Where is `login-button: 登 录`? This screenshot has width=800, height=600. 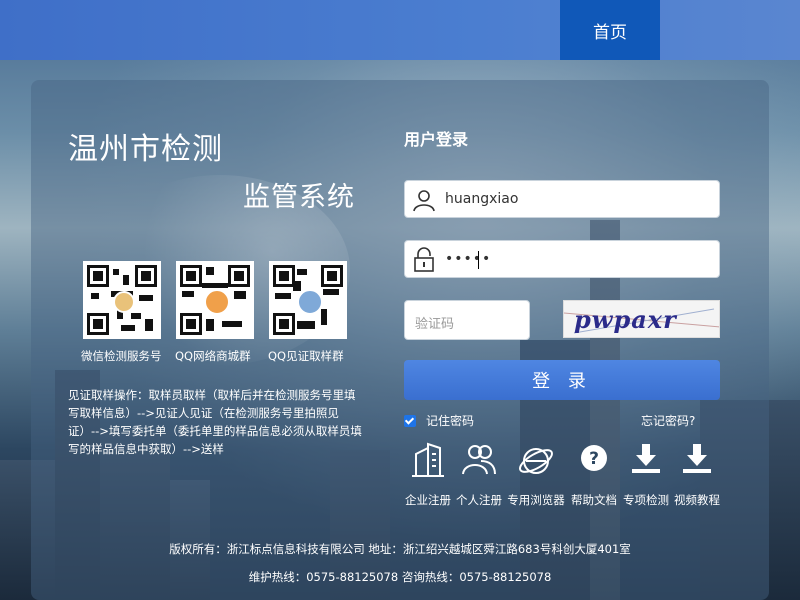
login-button: 登 录 is located at coordinates (562, 380).